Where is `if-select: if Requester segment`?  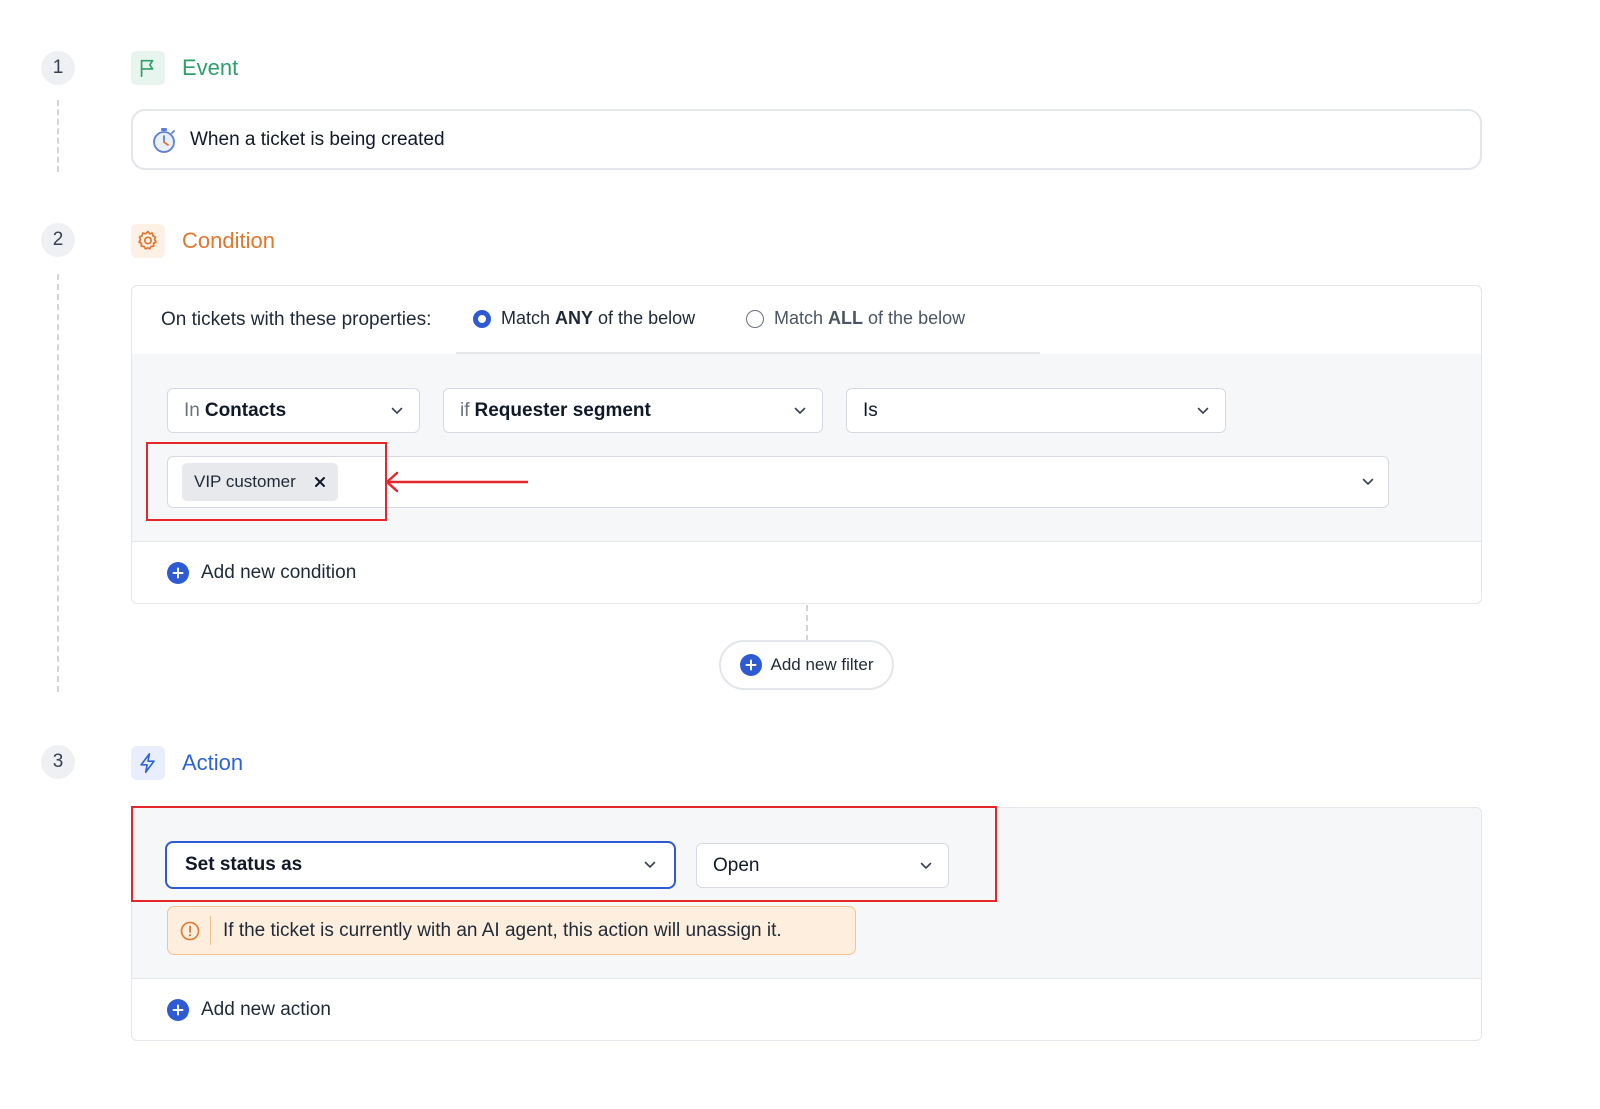 if-select: if Requester segment is located at coordinates (633, 410).